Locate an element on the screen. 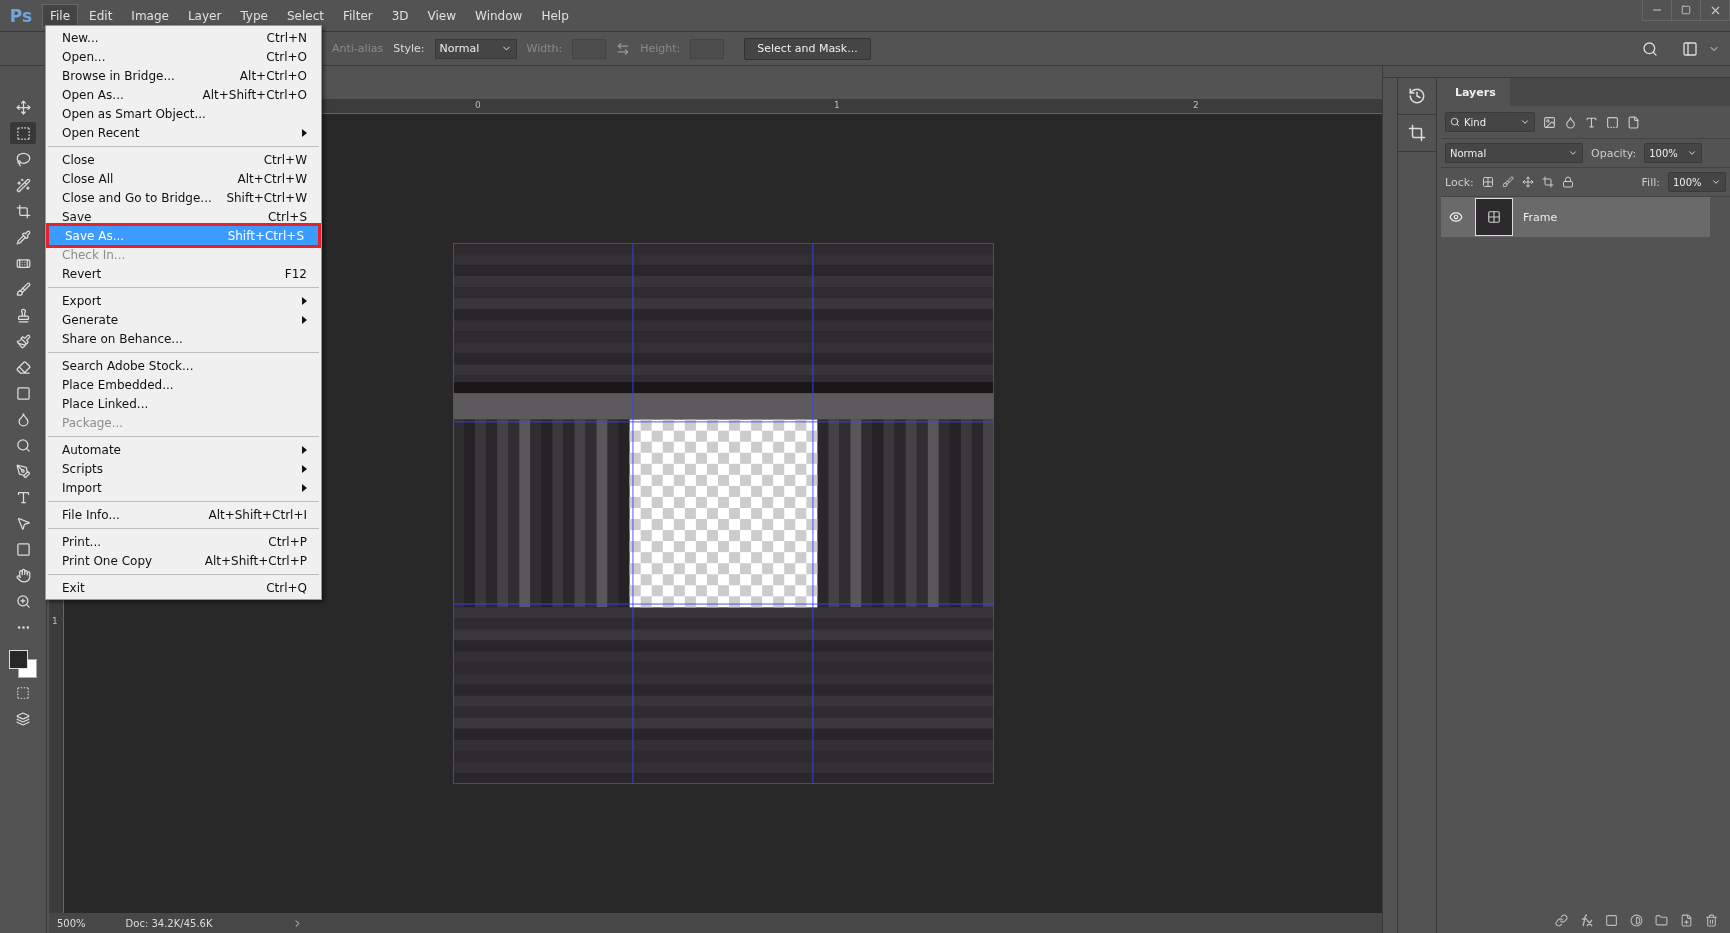  menu-item: Type is located at coordinates (254, 15).